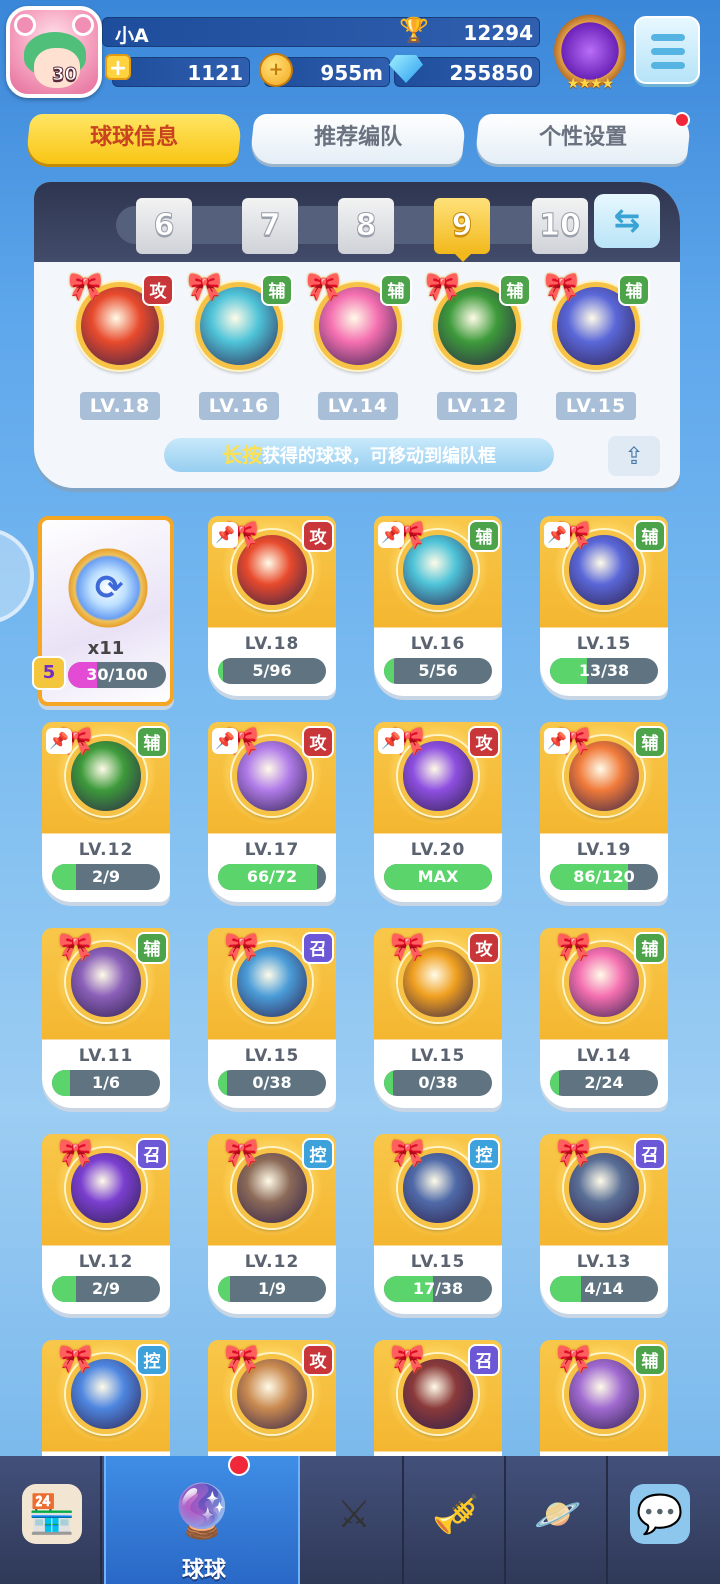 The height and width of the screenshot is (1584, 720). I want to click on nav-battle: ⚔, so click(353, 1520).